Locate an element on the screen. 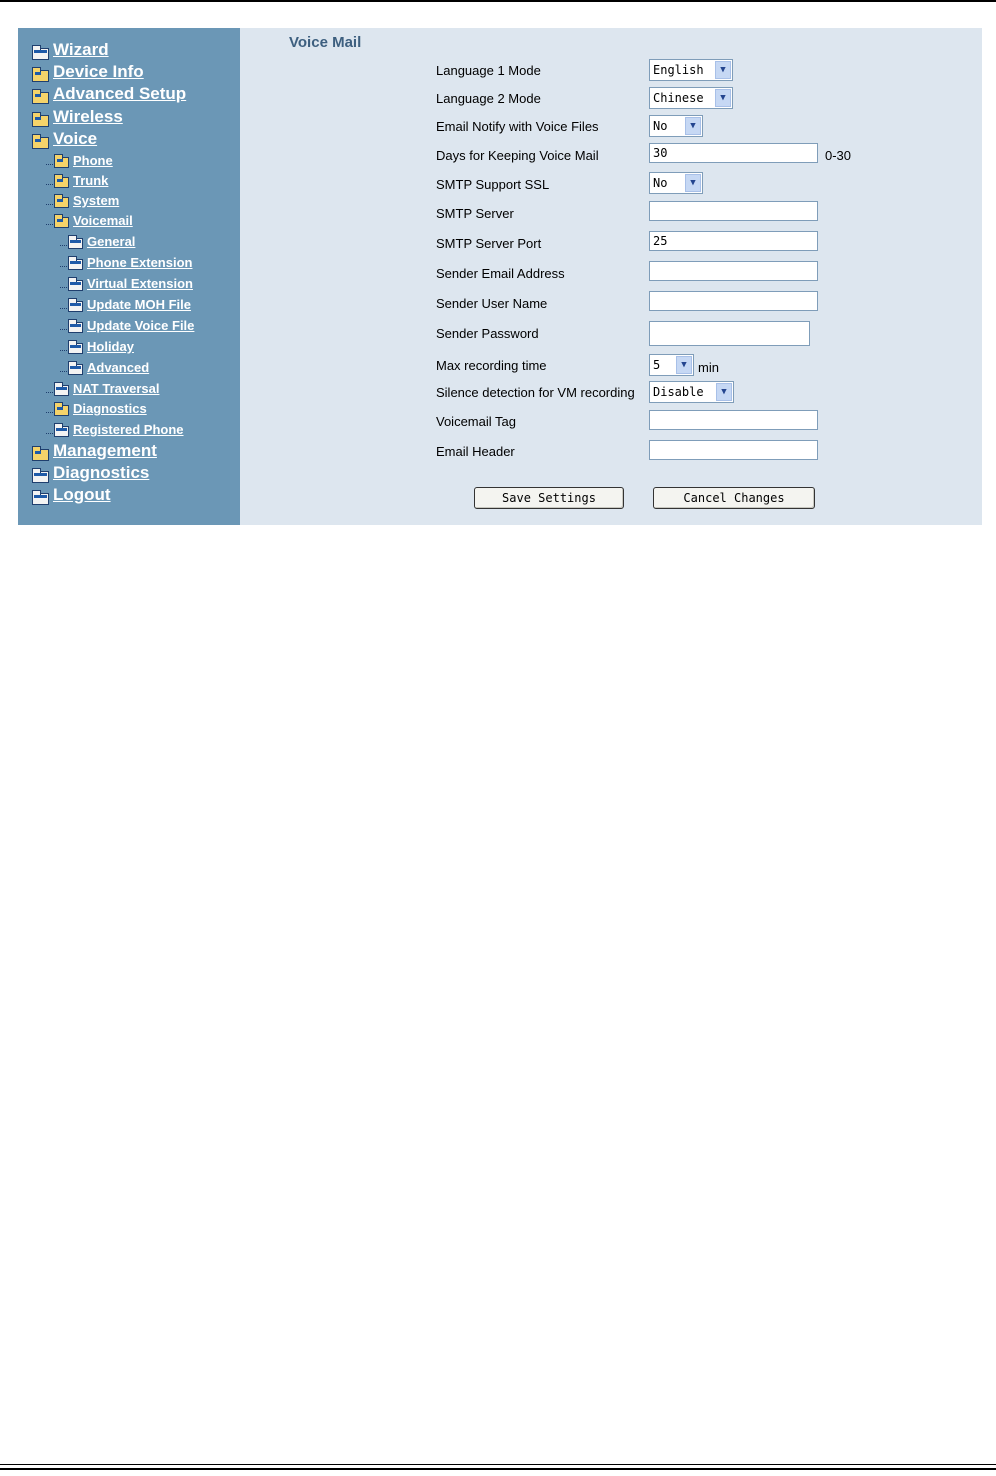 The height and width of the screenshot is (1476, 996). nav-virtual-extension: Virtual Extension is located at coordinates (126, 283).